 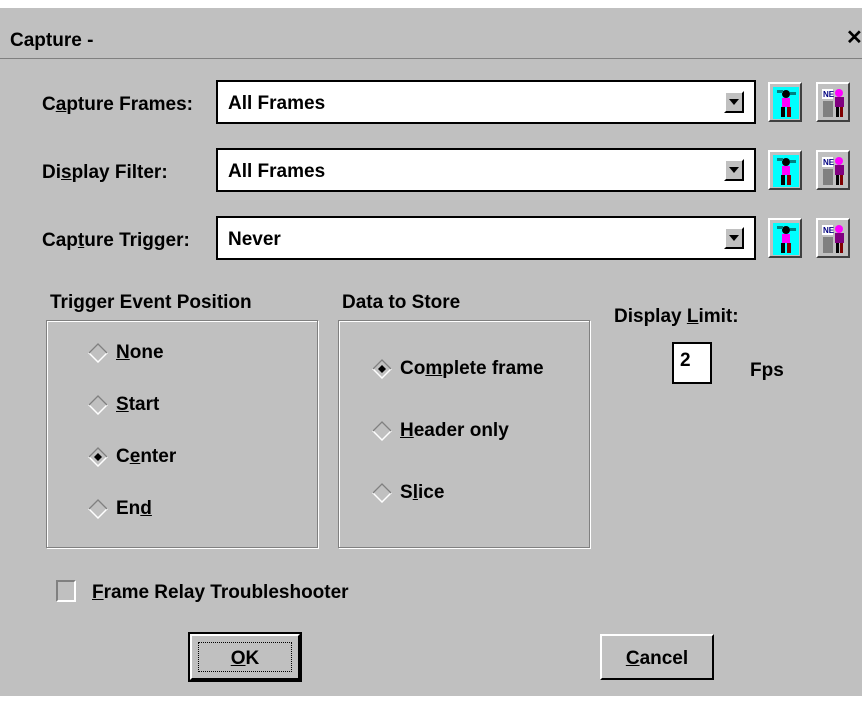 What do you see at coordinates (116, 240) in the screenshot?
I see `capture-trigger-label: Capture Trigger:` at bounding box center [116, 240].